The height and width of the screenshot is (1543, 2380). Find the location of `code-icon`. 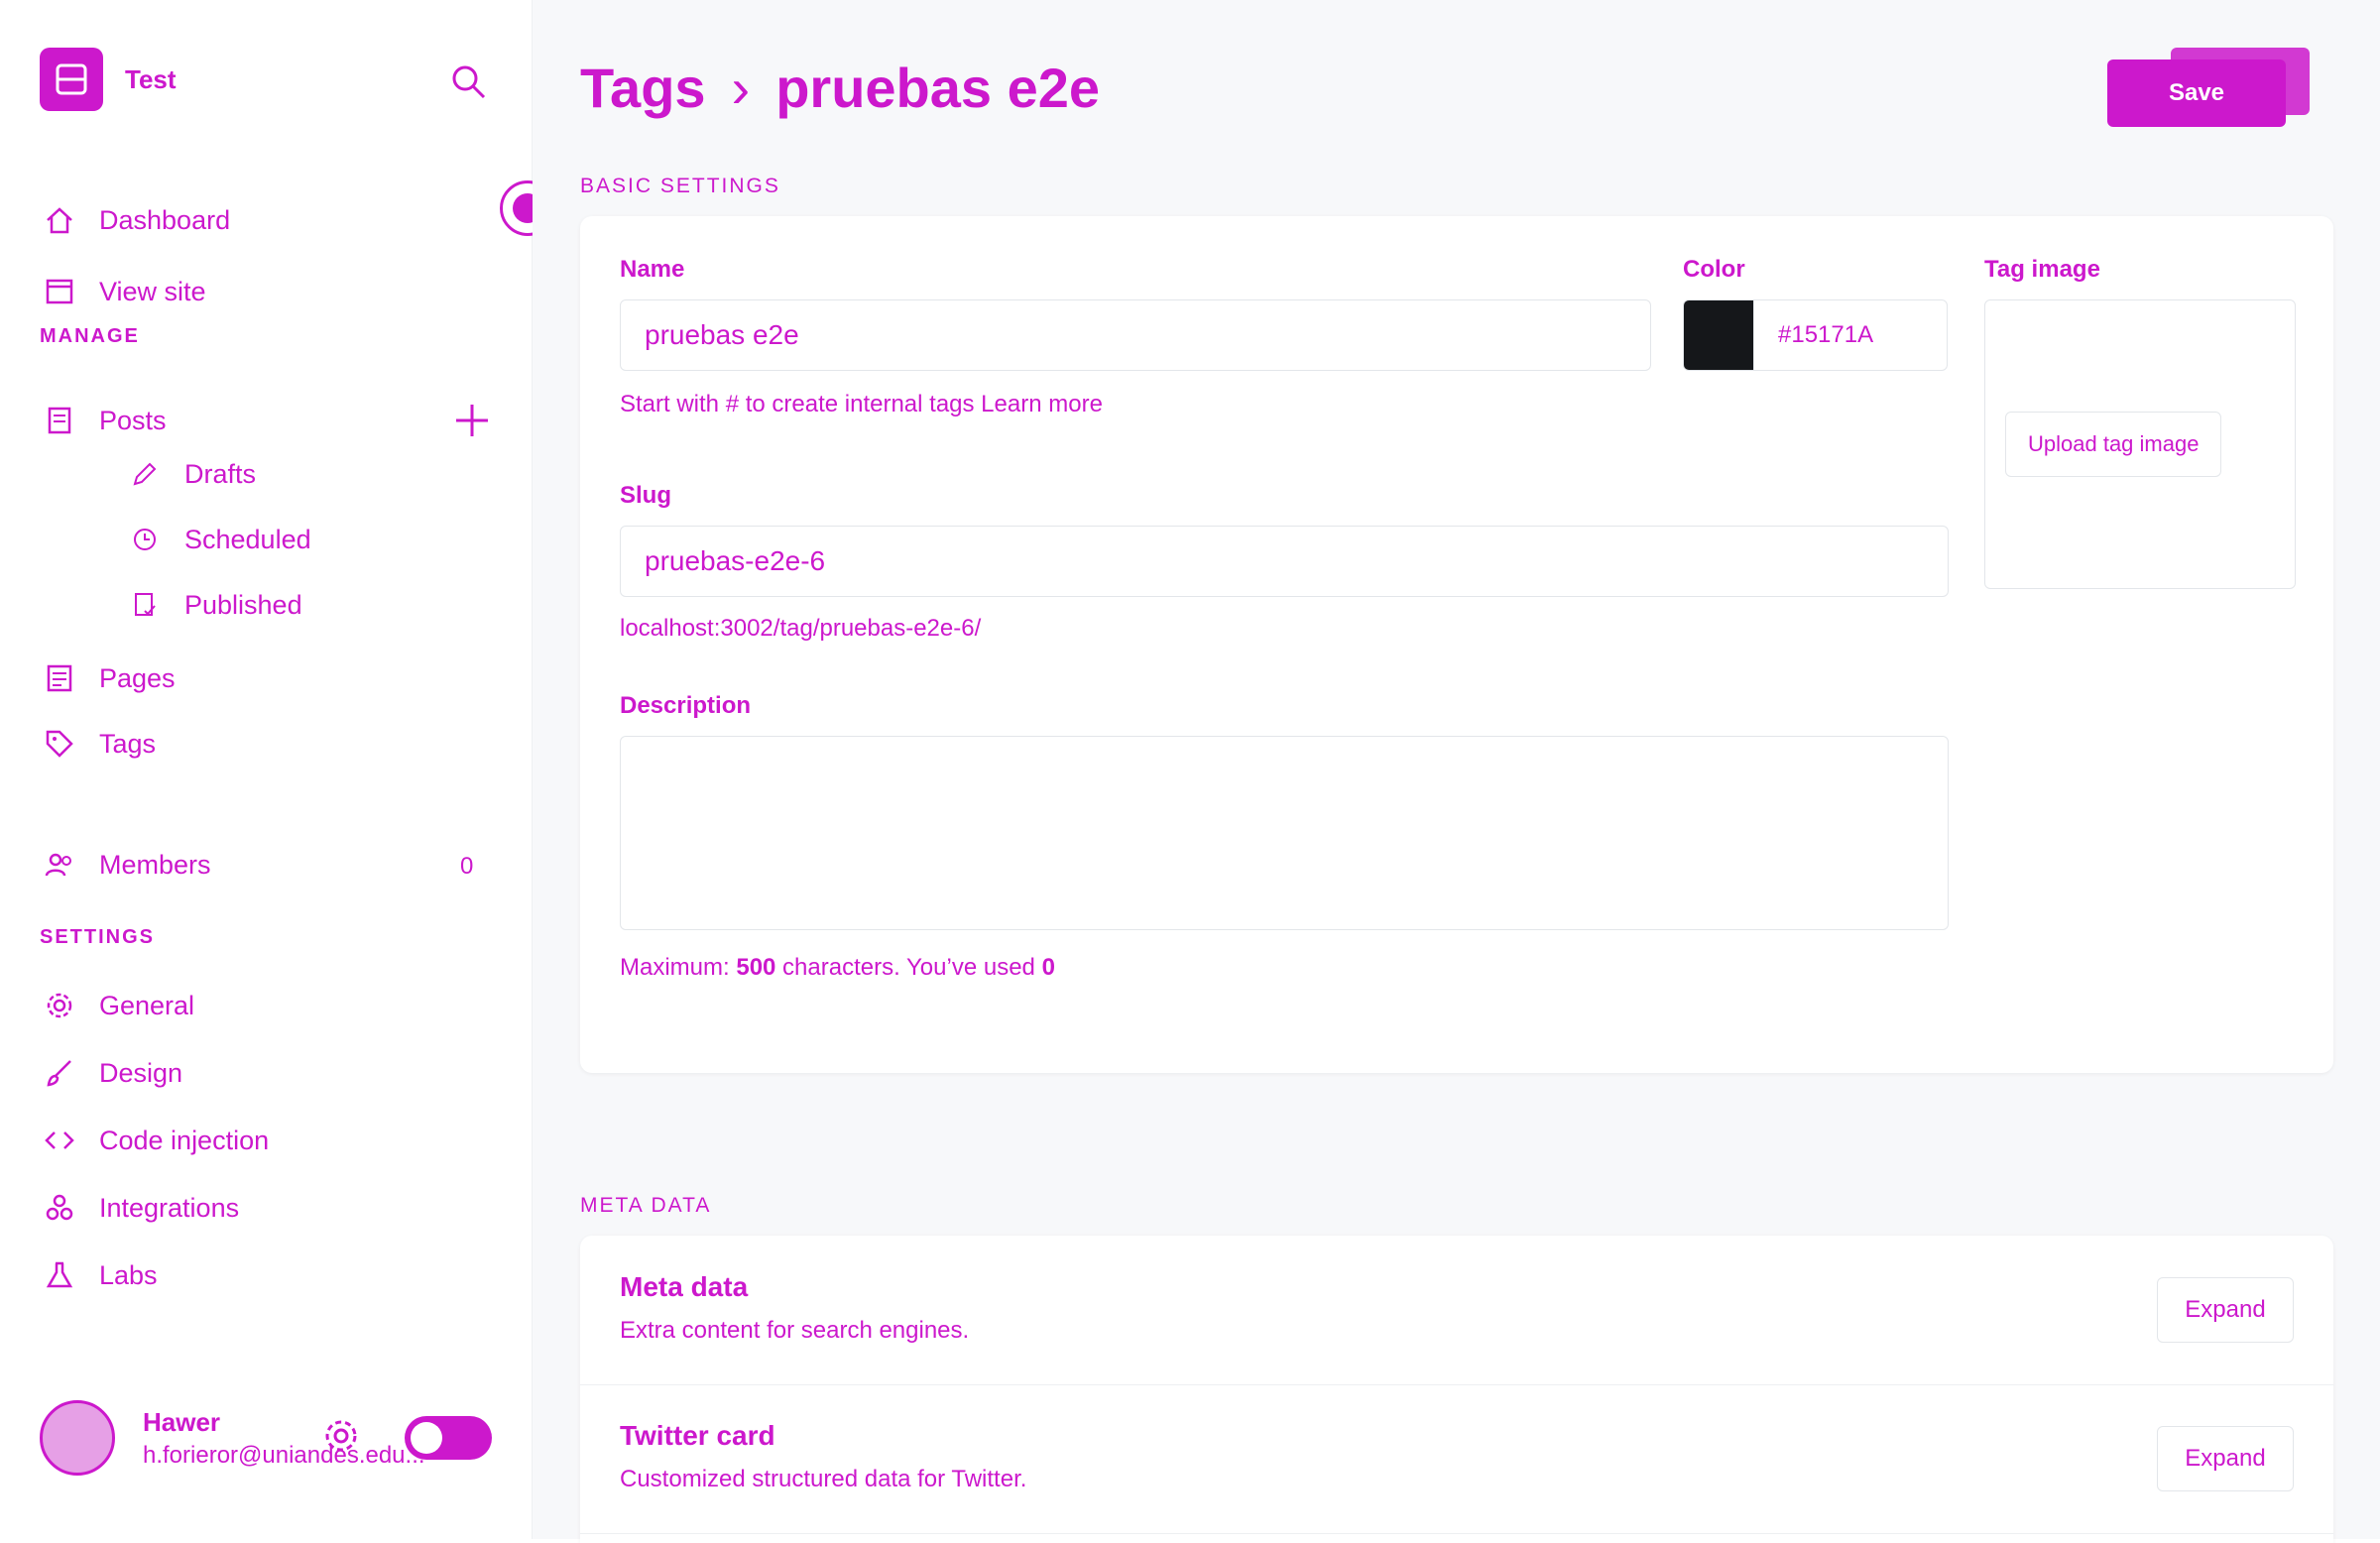

code-icon is located at coordinates (59, 1140).